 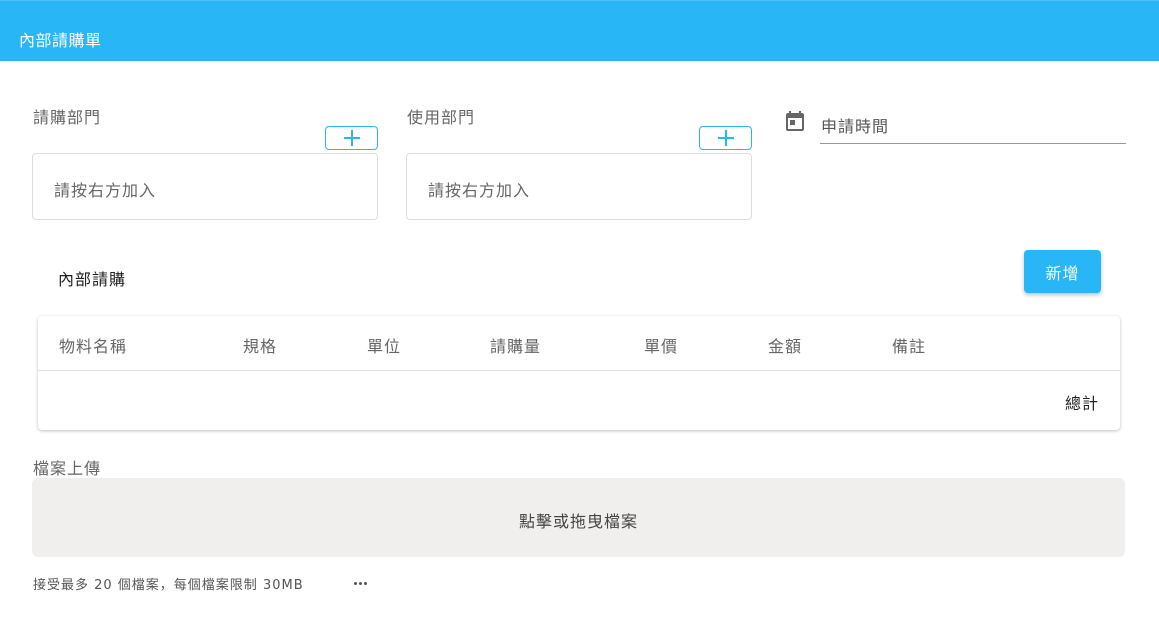 What do you see at coordinates (479, 190) in the screenshot?
I see `use-dept-placeholder: 請按右方加入` at bounding box center [479, 190].